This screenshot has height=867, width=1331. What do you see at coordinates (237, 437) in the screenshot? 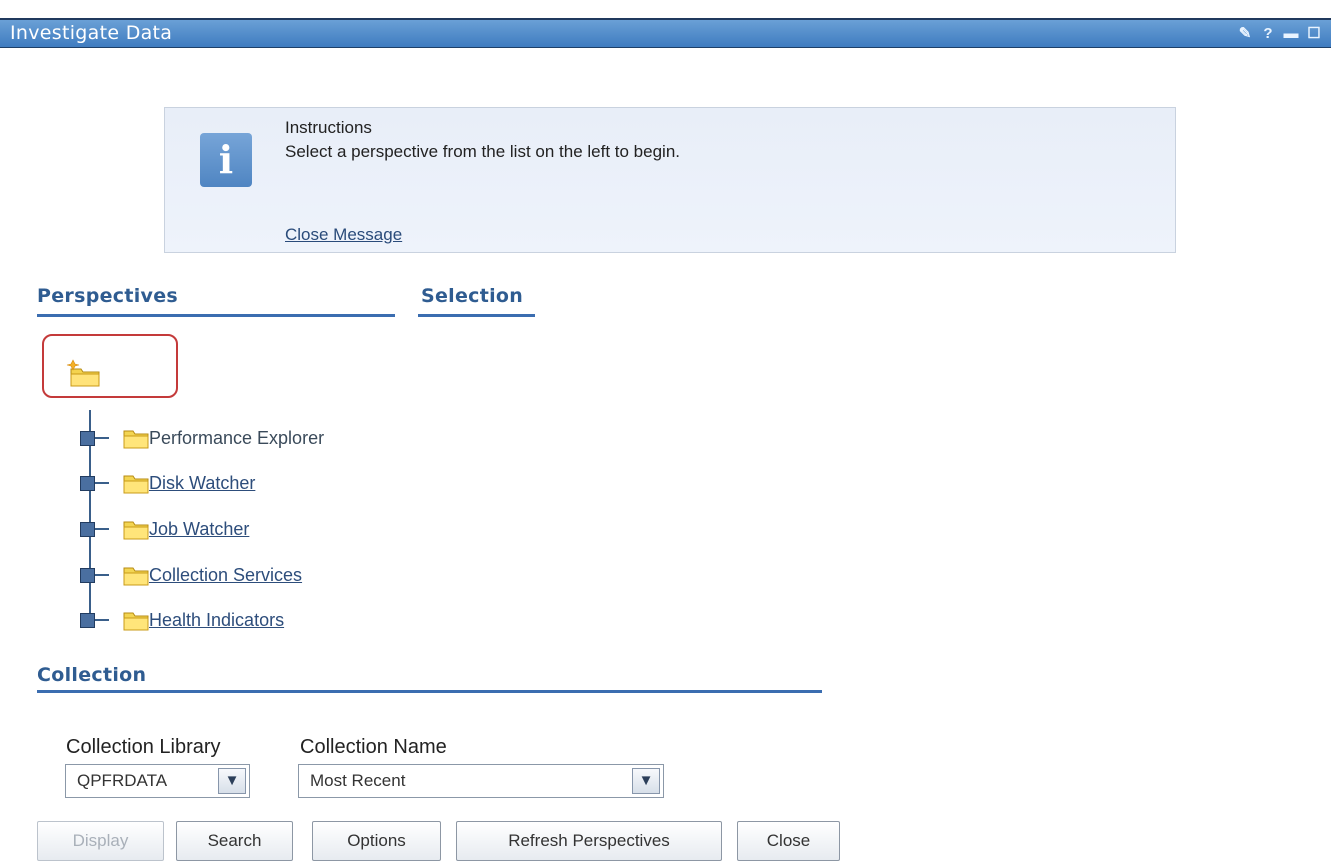
I see `tree-item-label: Performance Explorer` at bounding box center [237, 437].